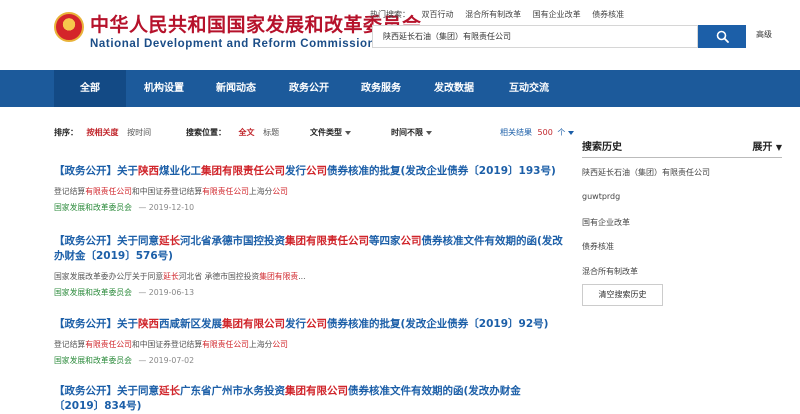 This screenshot has height=414, width=800. What do you see at coordinates (232, 132) in the screenshot?
I see `position-filter: 搜索位置： 全文 标题` at bounding box center [232, 132].